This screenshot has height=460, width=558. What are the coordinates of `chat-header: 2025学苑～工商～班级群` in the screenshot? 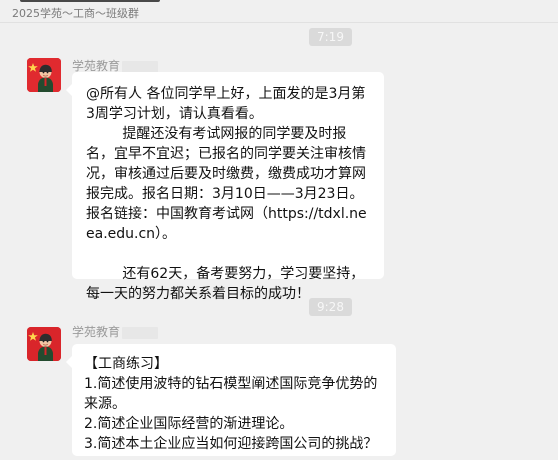 It's located at (279, 11).